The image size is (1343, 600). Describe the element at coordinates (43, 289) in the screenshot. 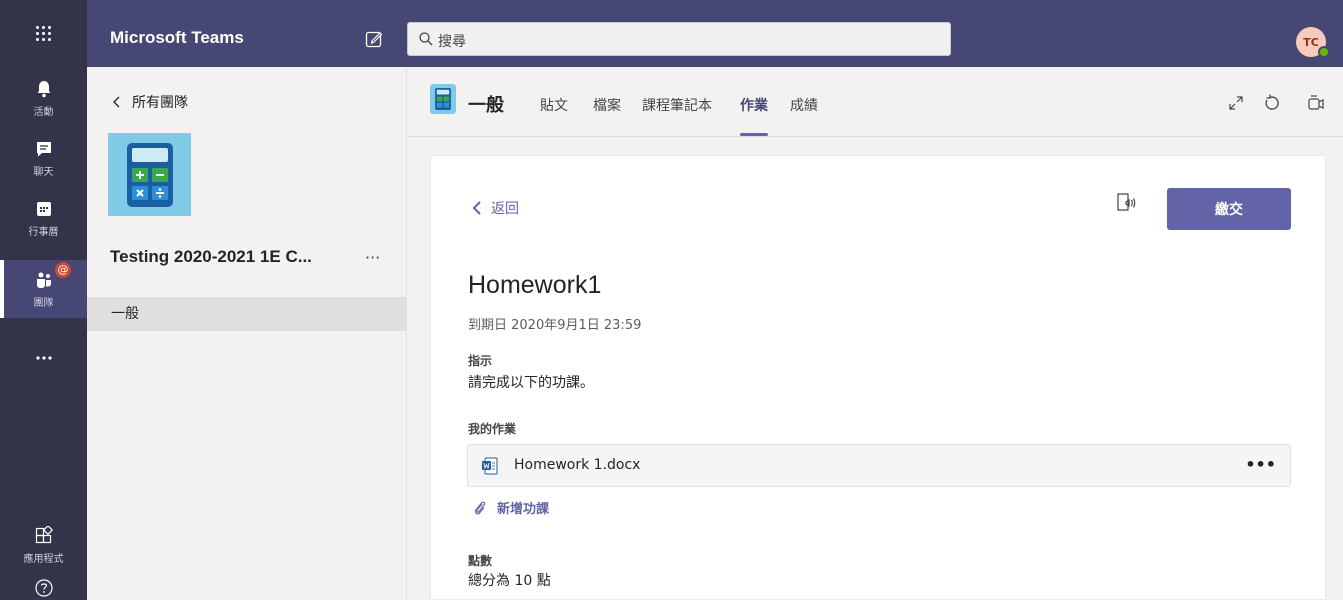

I see `rail-item-teams: @ 團隊` at that location.